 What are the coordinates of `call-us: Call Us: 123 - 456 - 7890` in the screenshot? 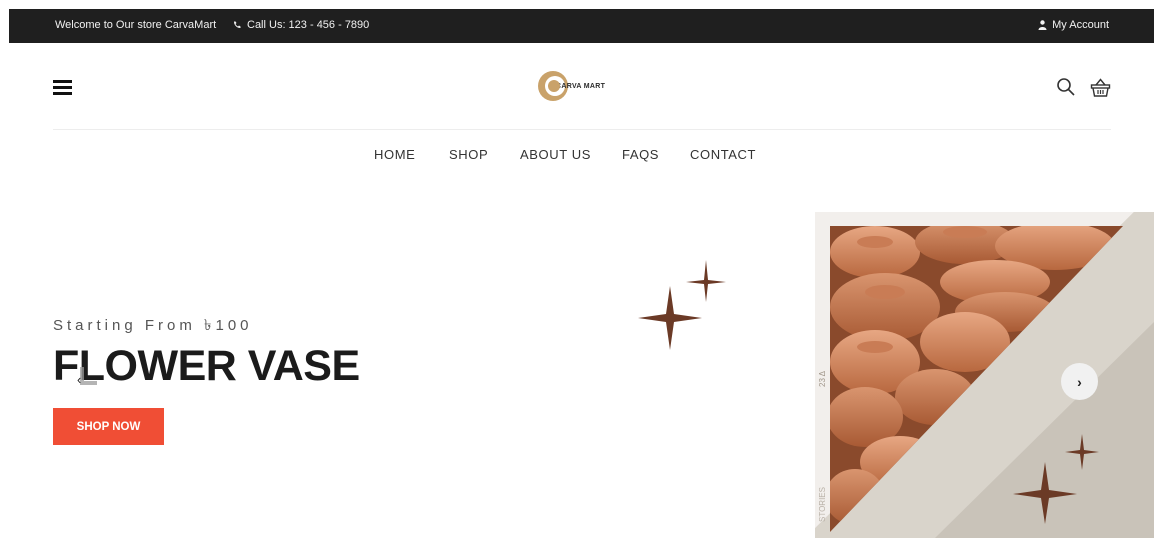 It's located at (300, 25).